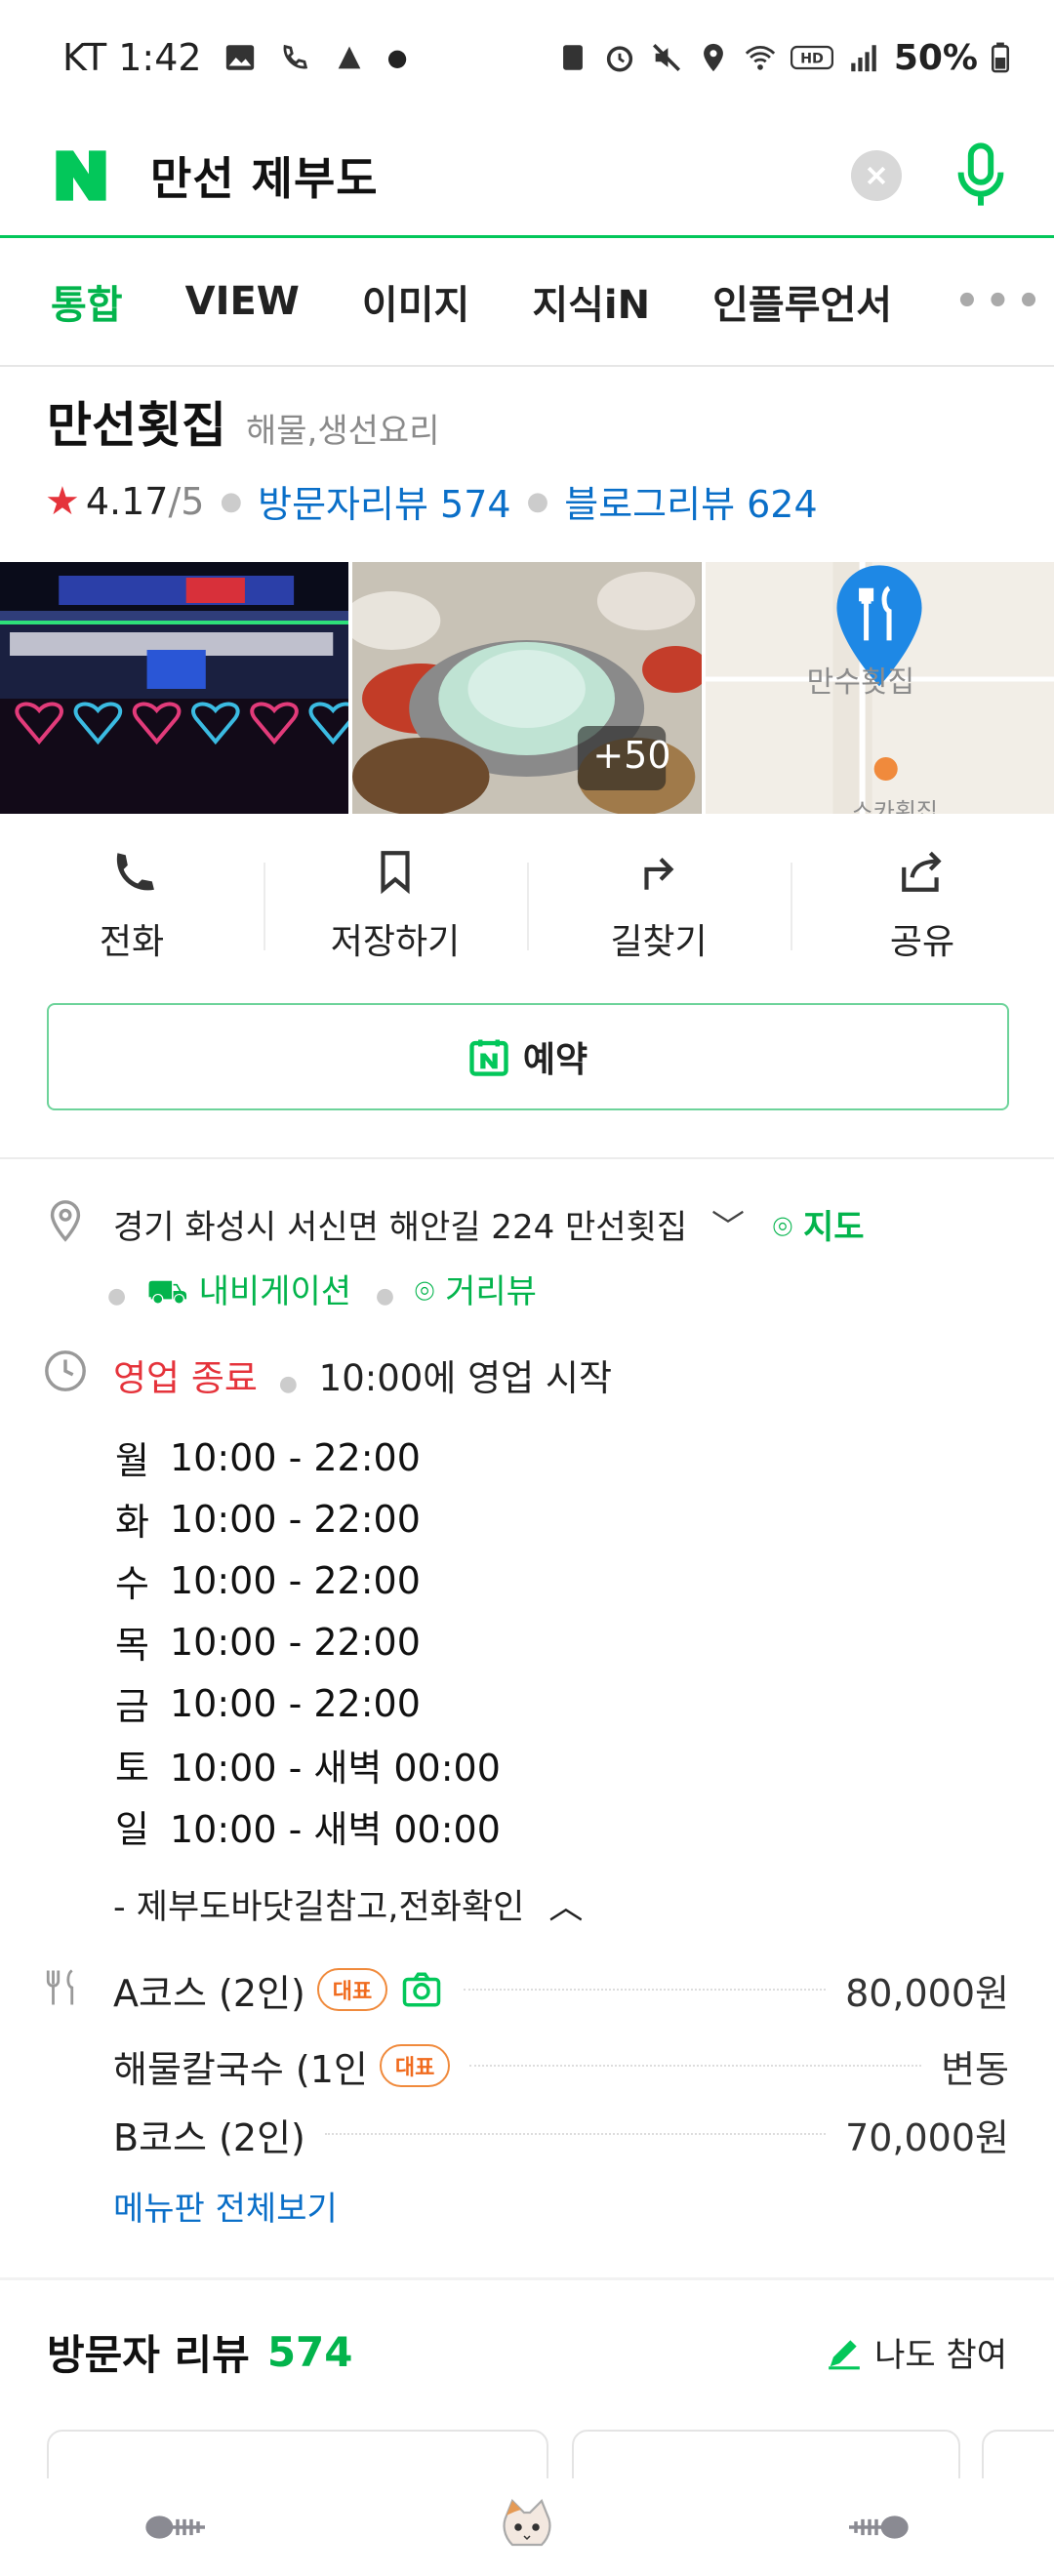  Describe the element at coordinates (384, 501) in the screenshot. I see `visitor-reviews-link: 방문자리뷰 574` at that location.